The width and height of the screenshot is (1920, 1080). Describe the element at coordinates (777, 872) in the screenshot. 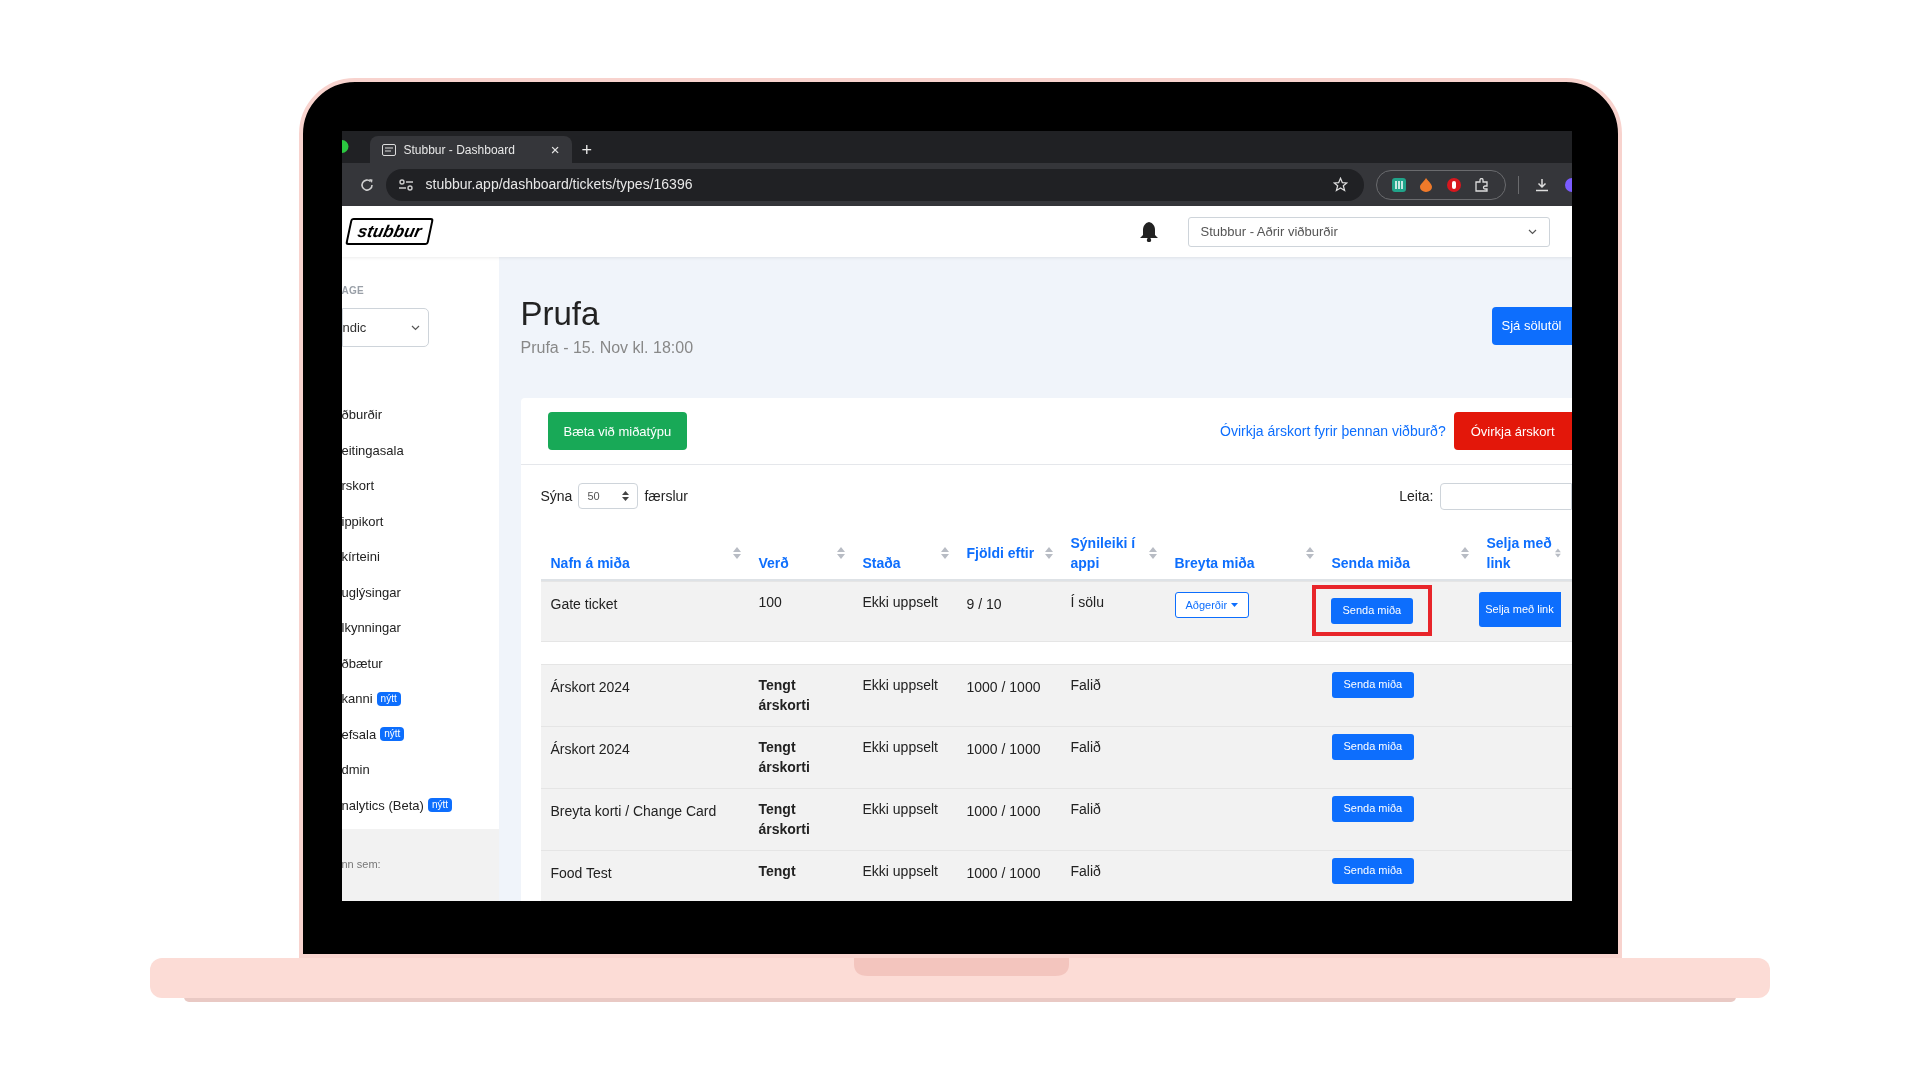

I see `table-cell-text: Tengt` at that location.